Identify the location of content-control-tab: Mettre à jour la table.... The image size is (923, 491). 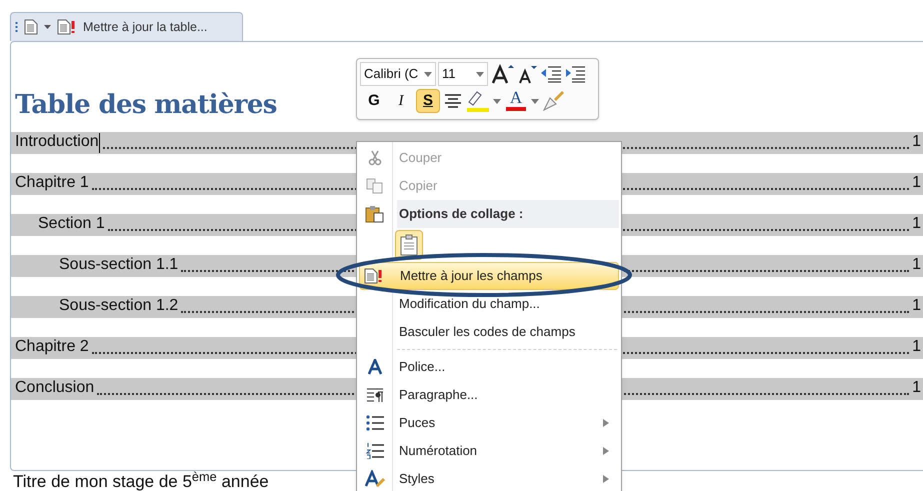
(126, 26).